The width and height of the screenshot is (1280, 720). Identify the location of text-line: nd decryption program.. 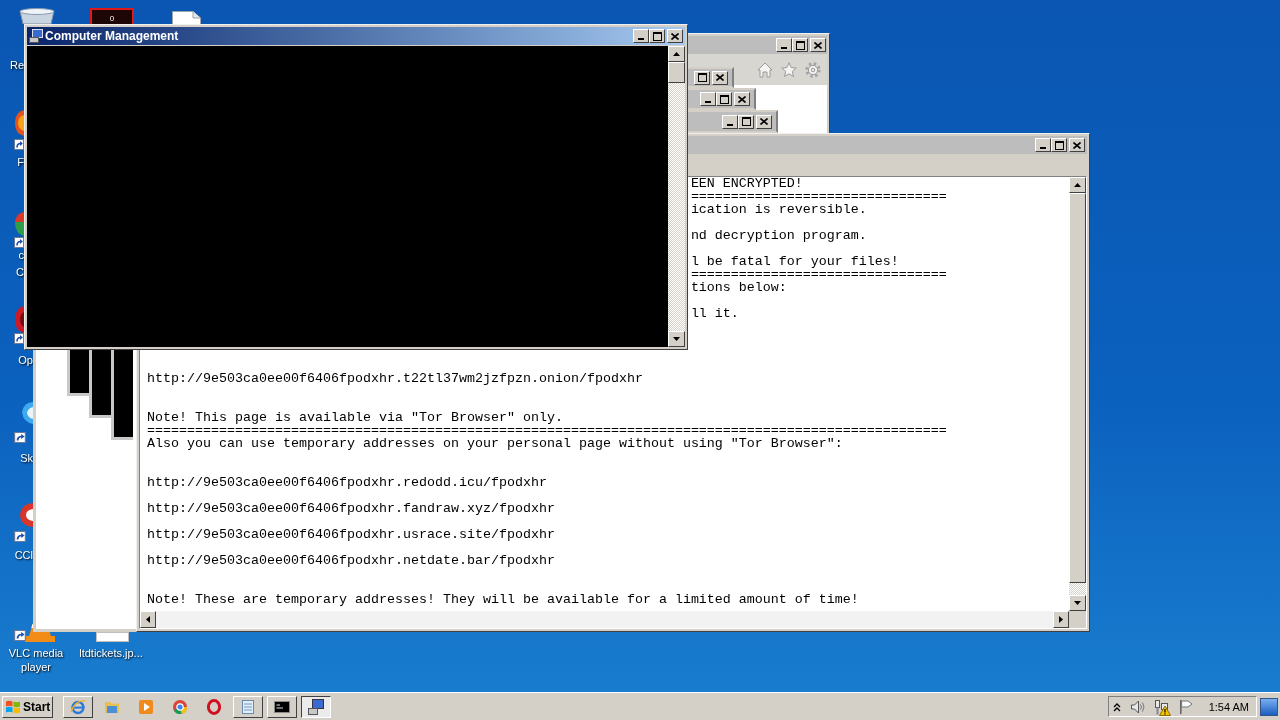
(778, 235).